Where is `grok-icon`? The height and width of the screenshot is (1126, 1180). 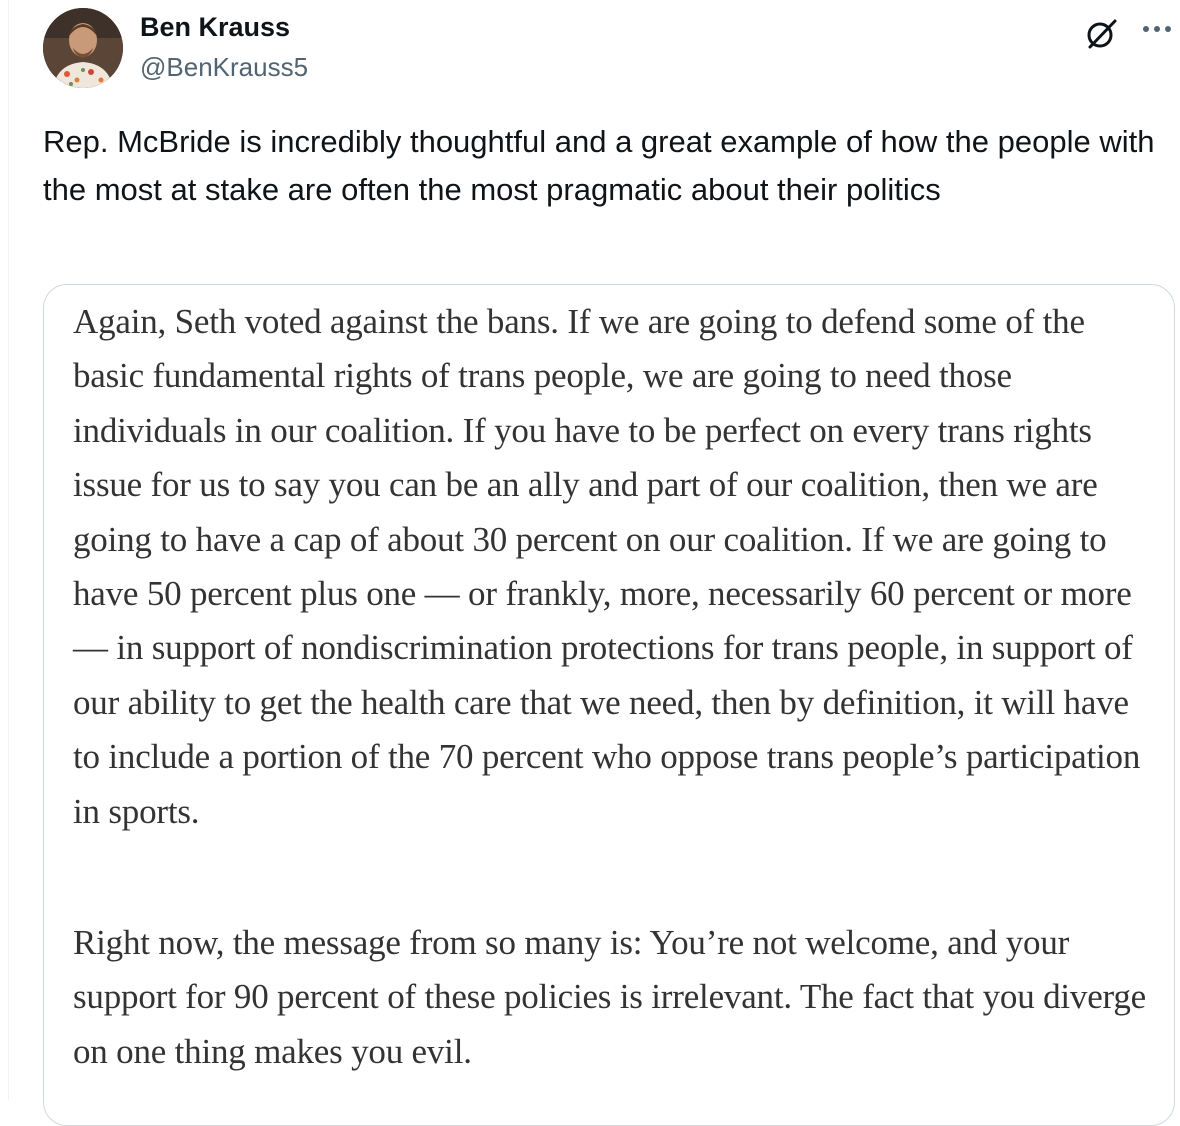
grok-icon is located at coordinates (1102, 34).